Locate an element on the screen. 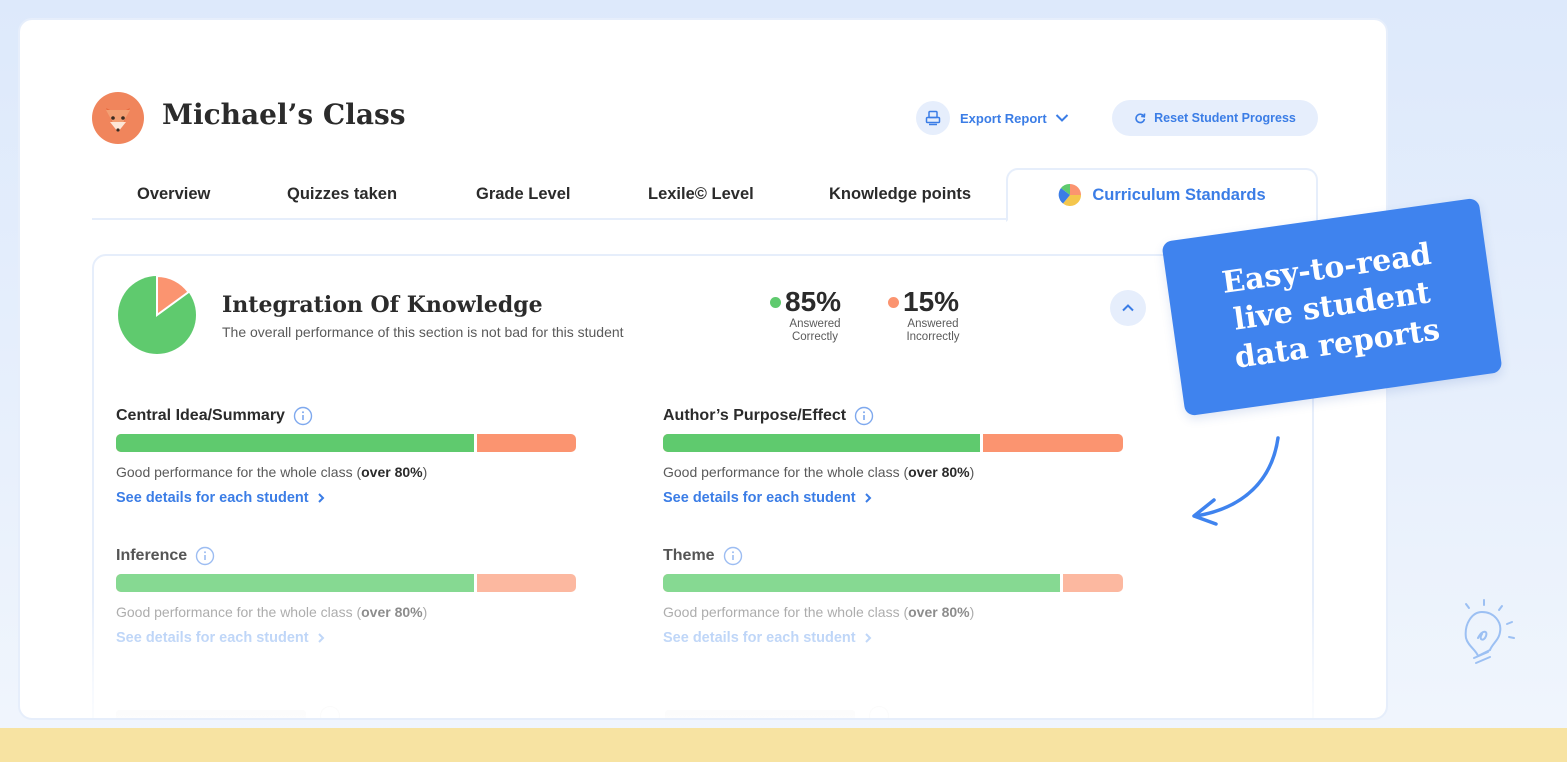 Image resolution: width=1567 pixels, height=762 pixels. incorrect-percent: 15% is located at coordinates (931, 301).